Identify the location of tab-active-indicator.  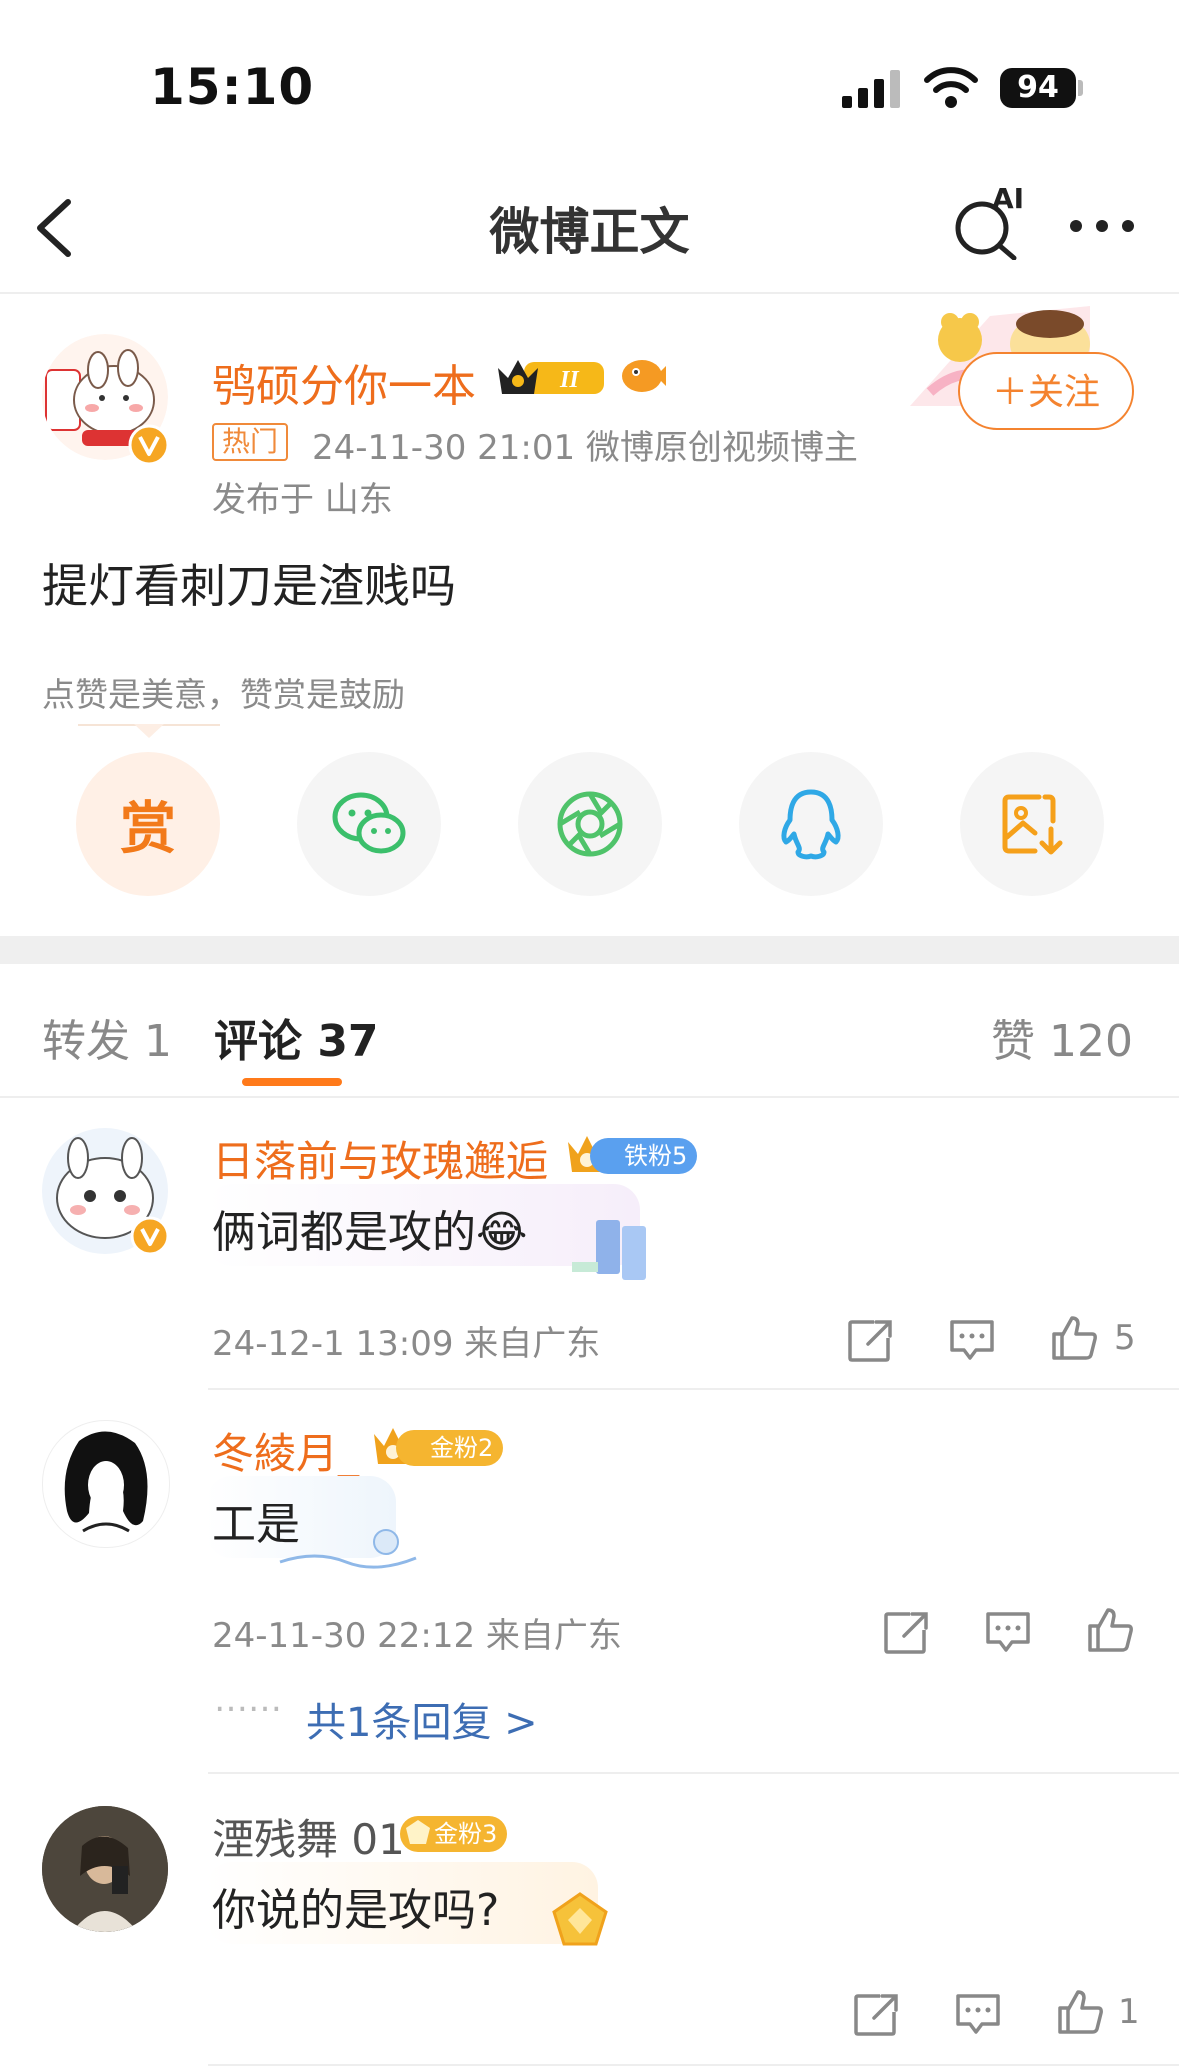
(292, 1082).